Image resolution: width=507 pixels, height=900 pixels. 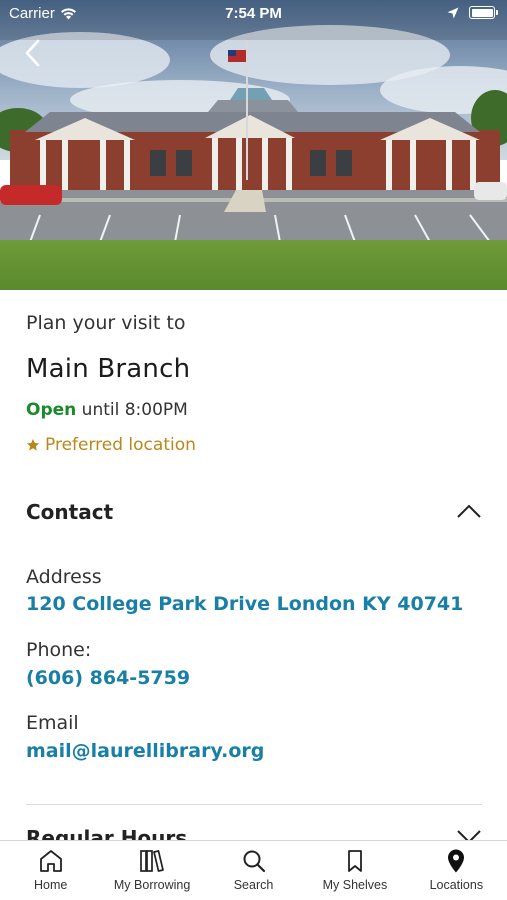 I want to click on section-divider, so click(x=254, y=804).